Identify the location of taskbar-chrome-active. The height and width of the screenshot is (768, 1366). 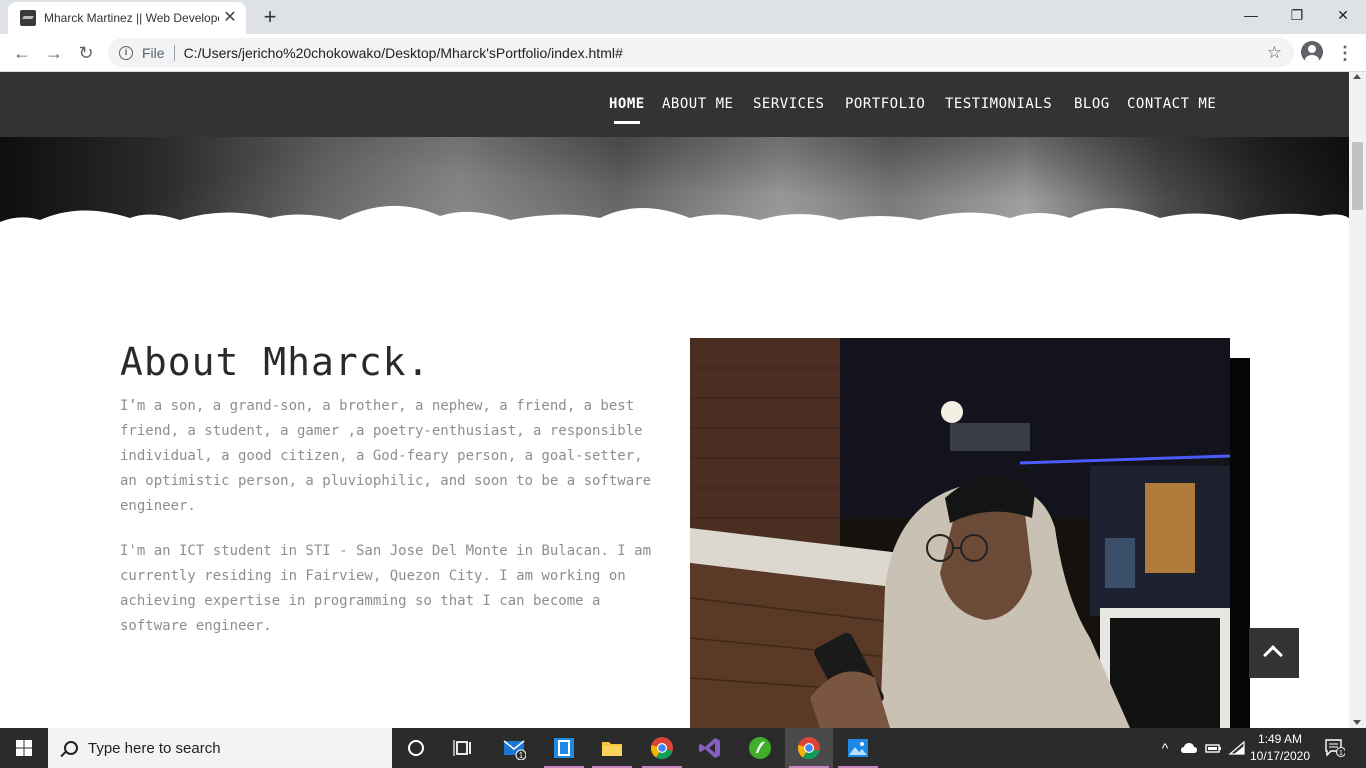
(809, 748).